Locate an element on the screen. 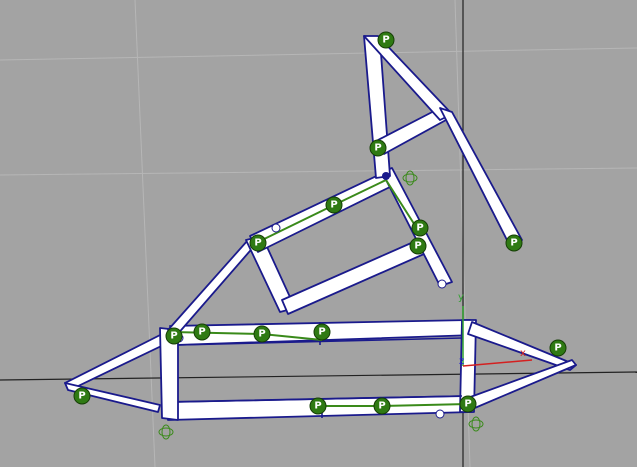 The image size is (637, 467). control-handle-top-right: P is located at coordinates (322, 332).